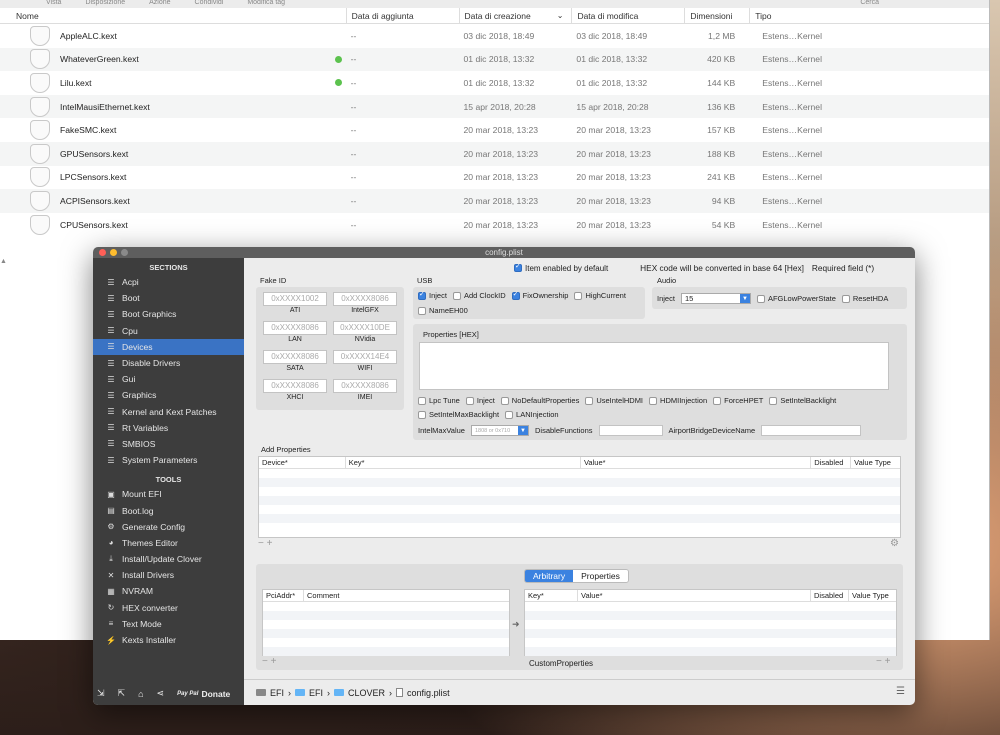  What do you see at coordinates (168, 494) in the screenshot?
I see `tool-mount-efi: ▣ Mount EFI` at bounding box center [168, 494].